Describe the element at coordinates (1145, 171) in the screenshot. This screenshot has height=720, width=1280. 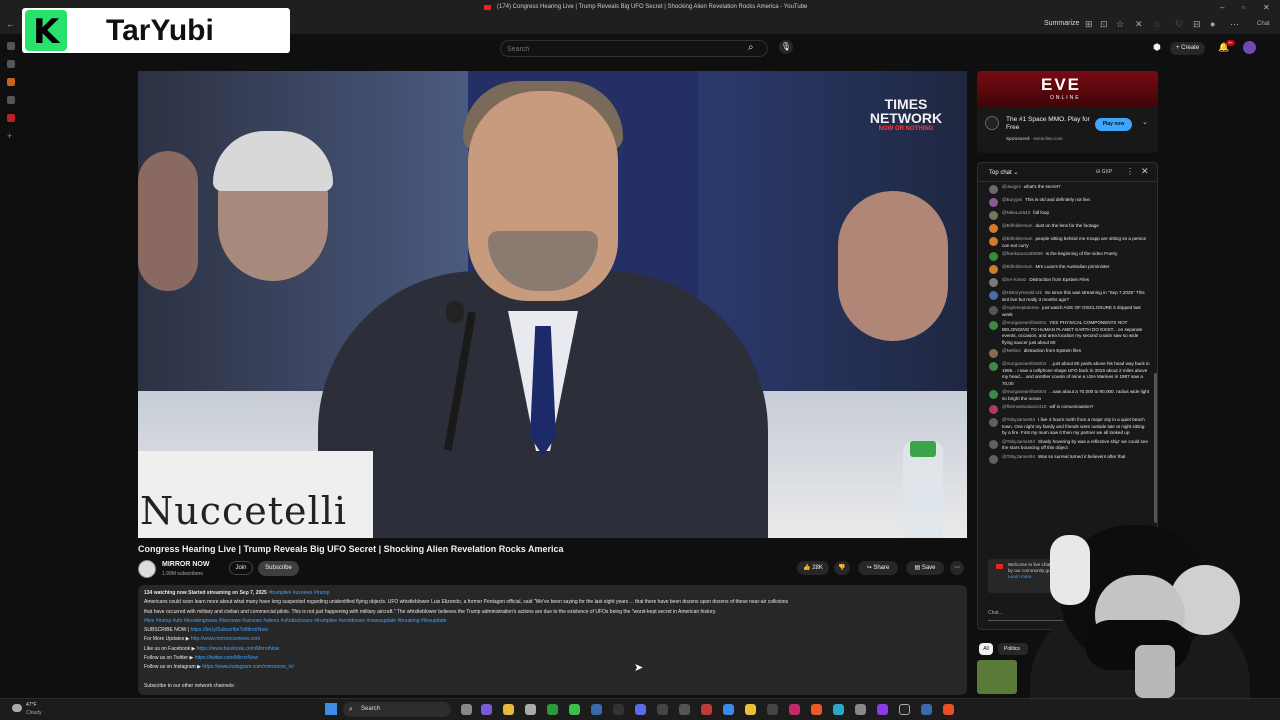
I see `chat-close-icon: ✕` at that location.